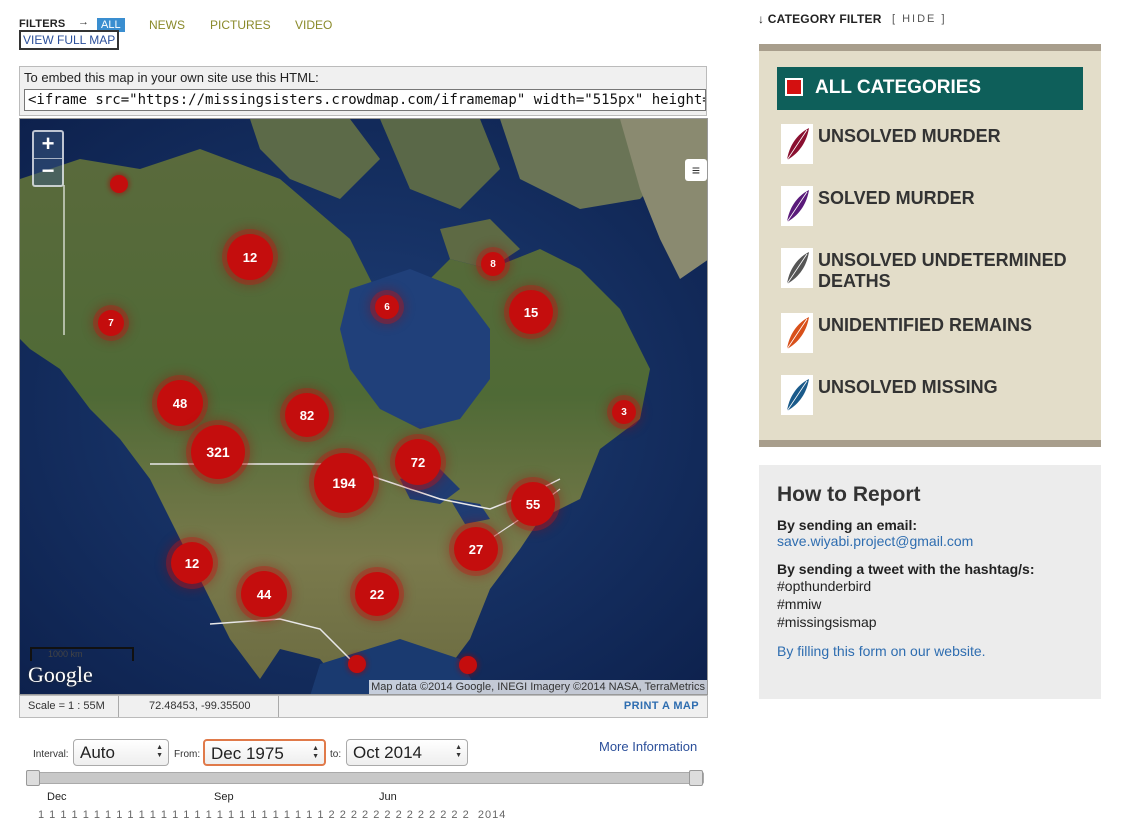 The height and width of the screenshot is (825, 1125). Describe the element at coordinates (387, 307) in the screenshot. I see `map-cluster: 6` at that location.